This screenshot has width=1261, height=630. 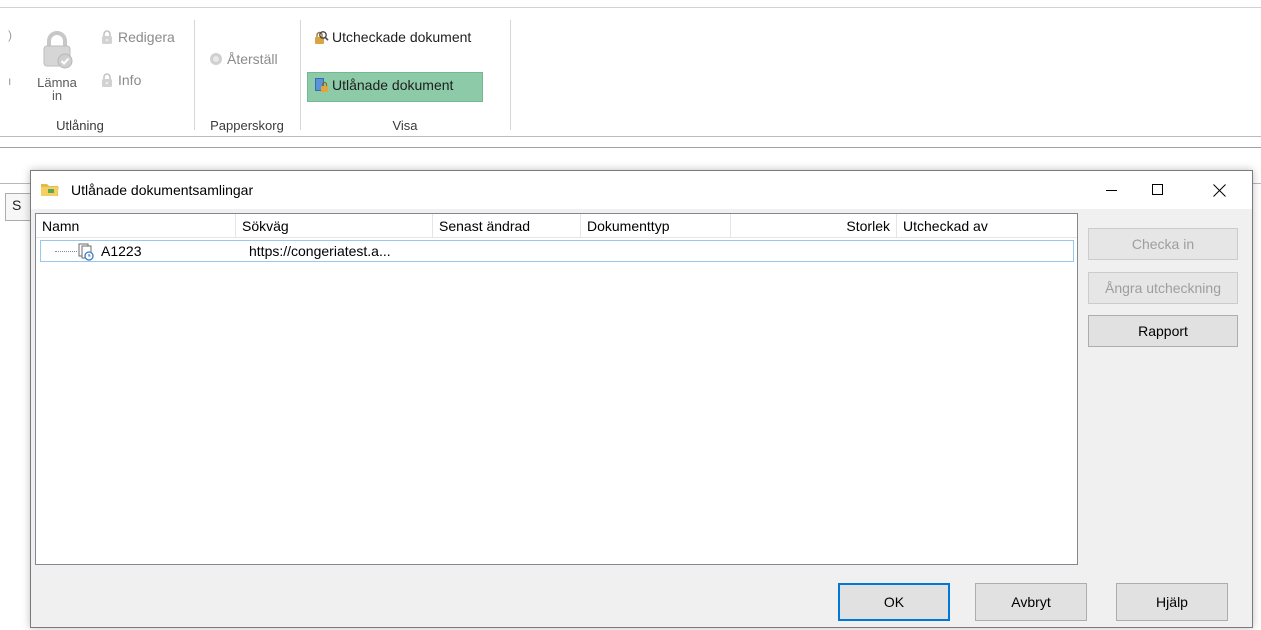 What do you see at coordinates (130, 80) in the screenshot?
I see `info-label: Info` at bounding box center [130, 80].